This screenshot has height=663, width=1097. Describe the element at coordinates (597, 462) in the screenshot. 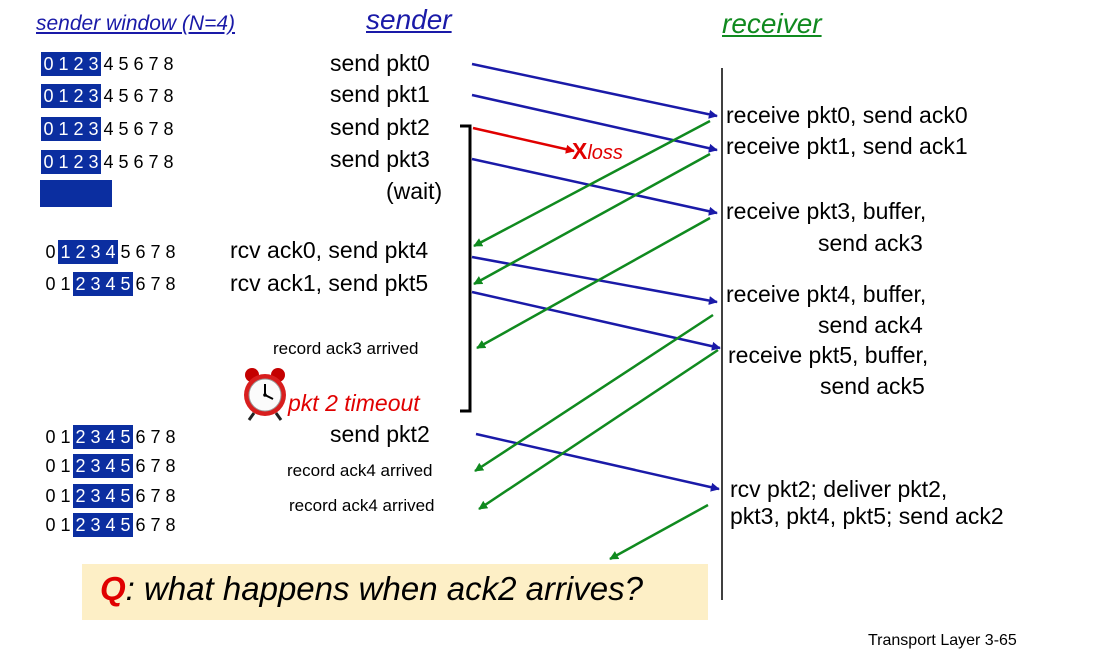

I see `arrow-pkt2-resend` at that location.